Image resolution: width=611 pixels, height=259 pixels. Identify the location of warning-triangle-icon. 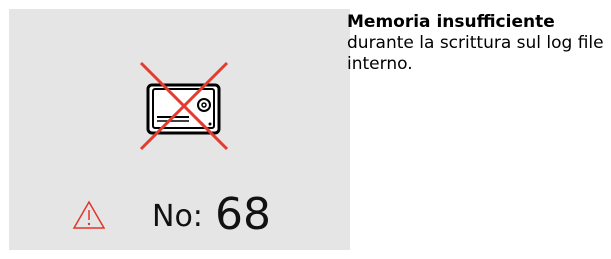
(89, 215).